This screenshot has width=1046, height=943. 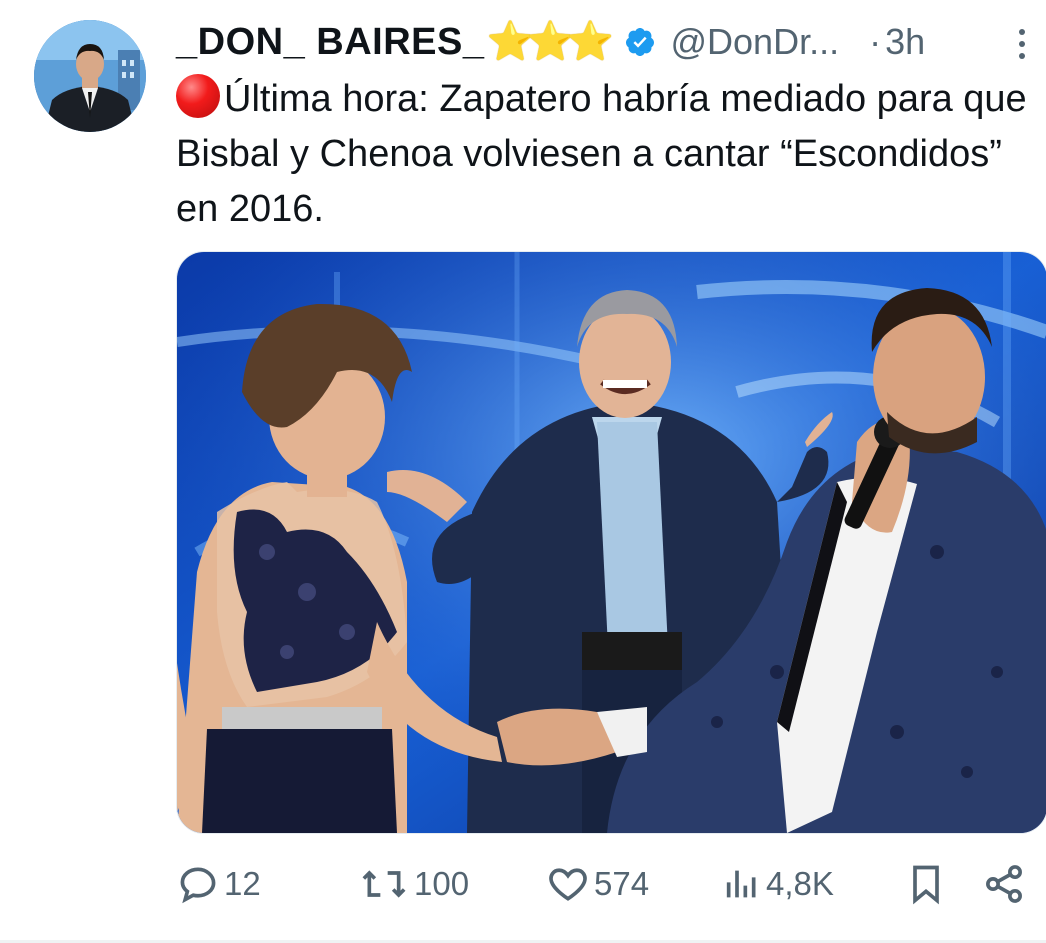 What do you see at coordinates (384, 884) in the screenshot?
I see `repost-icon` at bounding box center [384, 884].